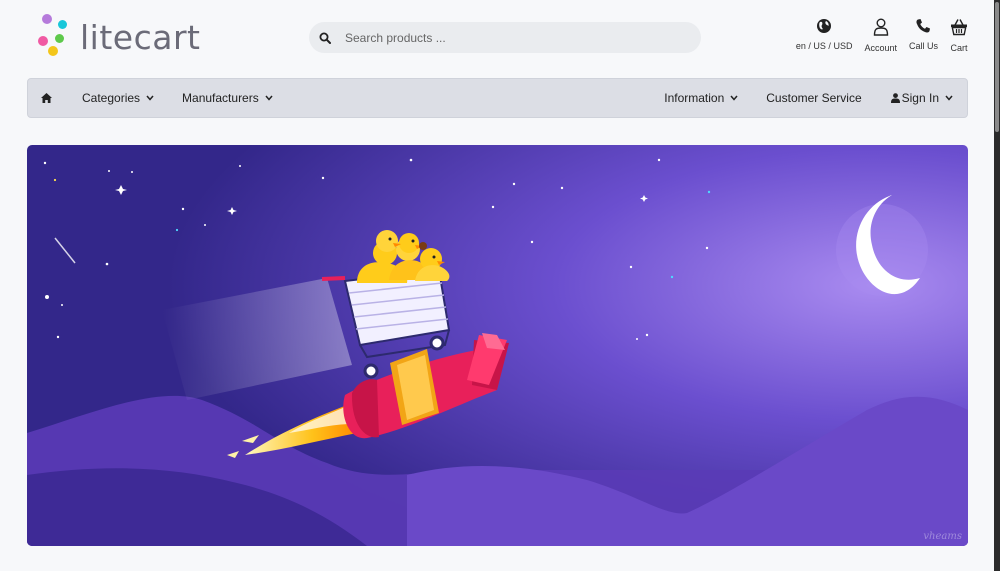  Describe the element at coordinates (923, 46) in the screenshot. I see `call-us-label: Call Us` at that location.